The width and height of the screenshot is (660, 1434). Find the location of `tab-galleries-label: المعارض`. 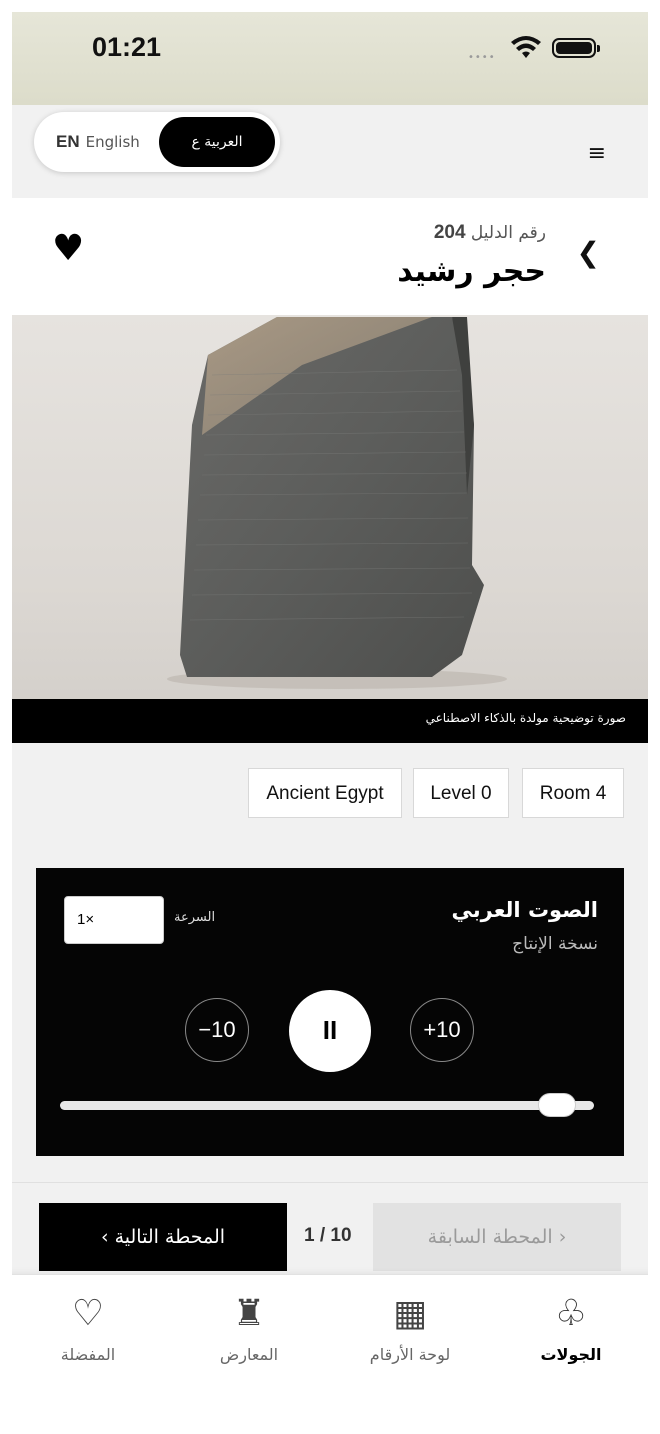

tab-galleries-label: المعارض is located at coordinates (249, 1354).